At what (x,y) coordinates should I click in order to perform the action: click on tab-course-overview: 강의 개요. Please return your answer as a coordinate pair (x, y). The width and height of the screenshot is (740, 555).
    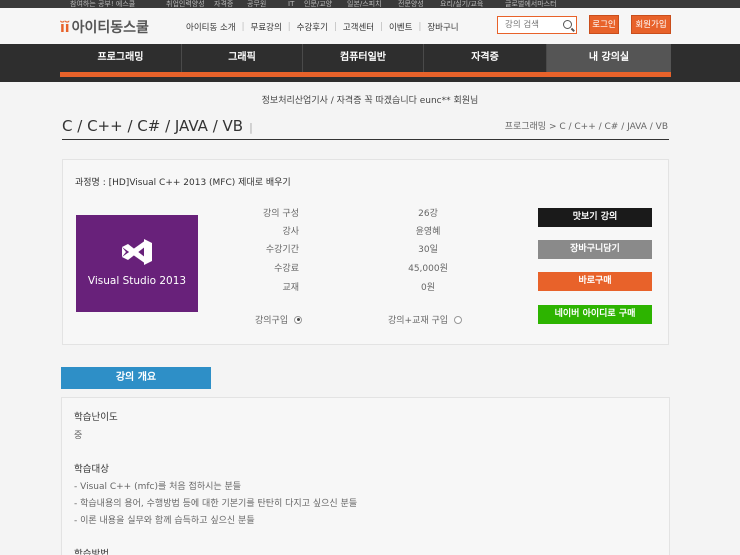
    Looking at the image, I should click on (136, 378).